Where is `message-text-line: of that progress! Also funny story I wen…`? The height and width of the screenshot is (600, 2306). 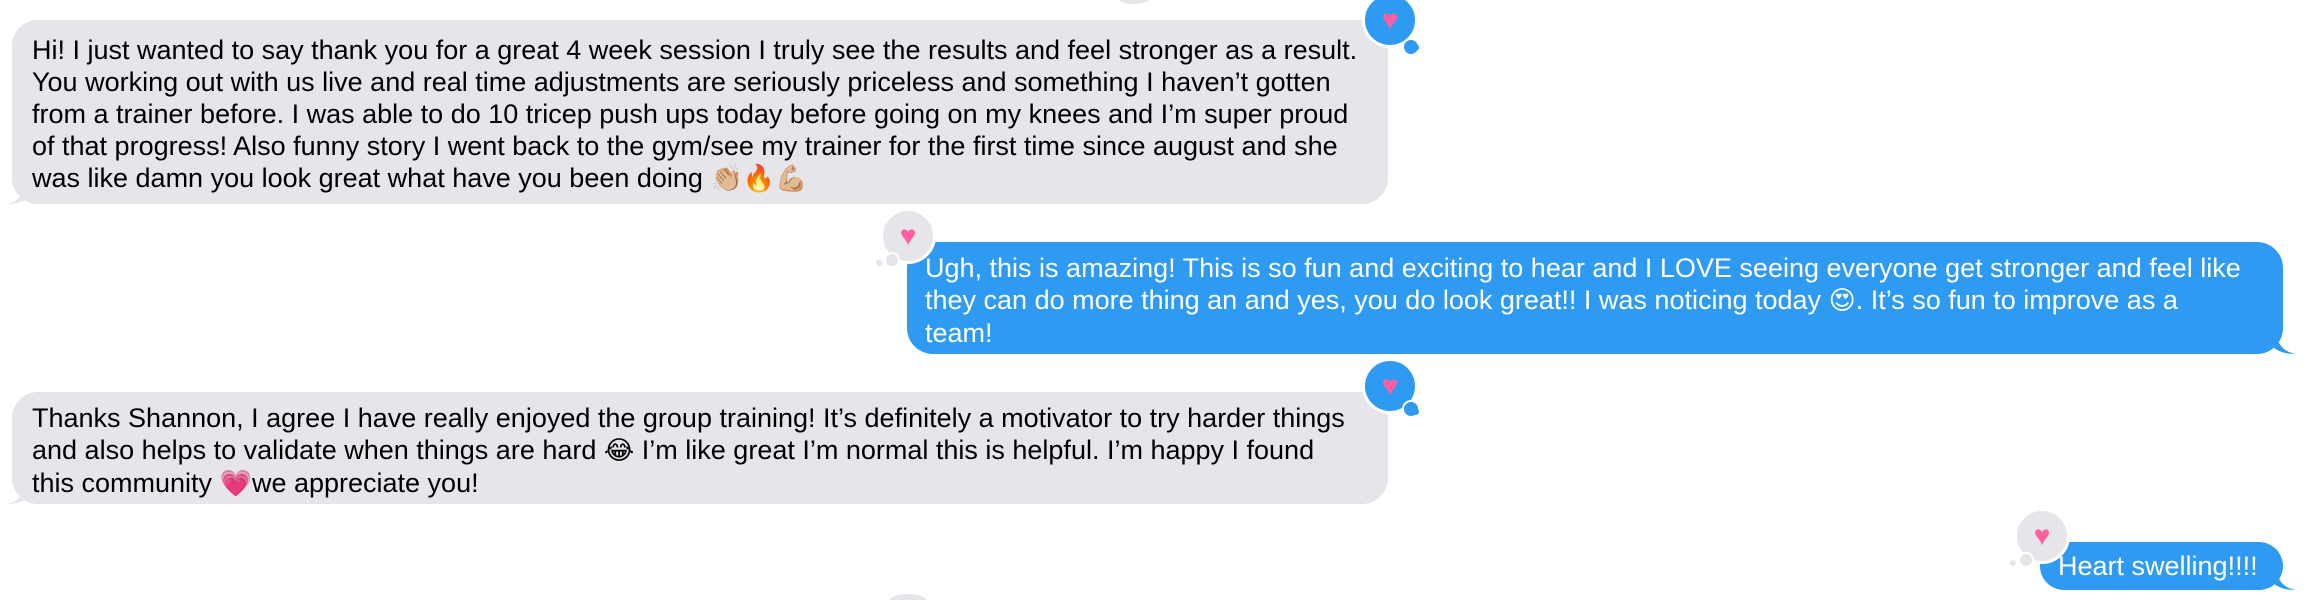
message-text-line: of that progress! Also funny story I wen… is located at coordinates (685, 146).